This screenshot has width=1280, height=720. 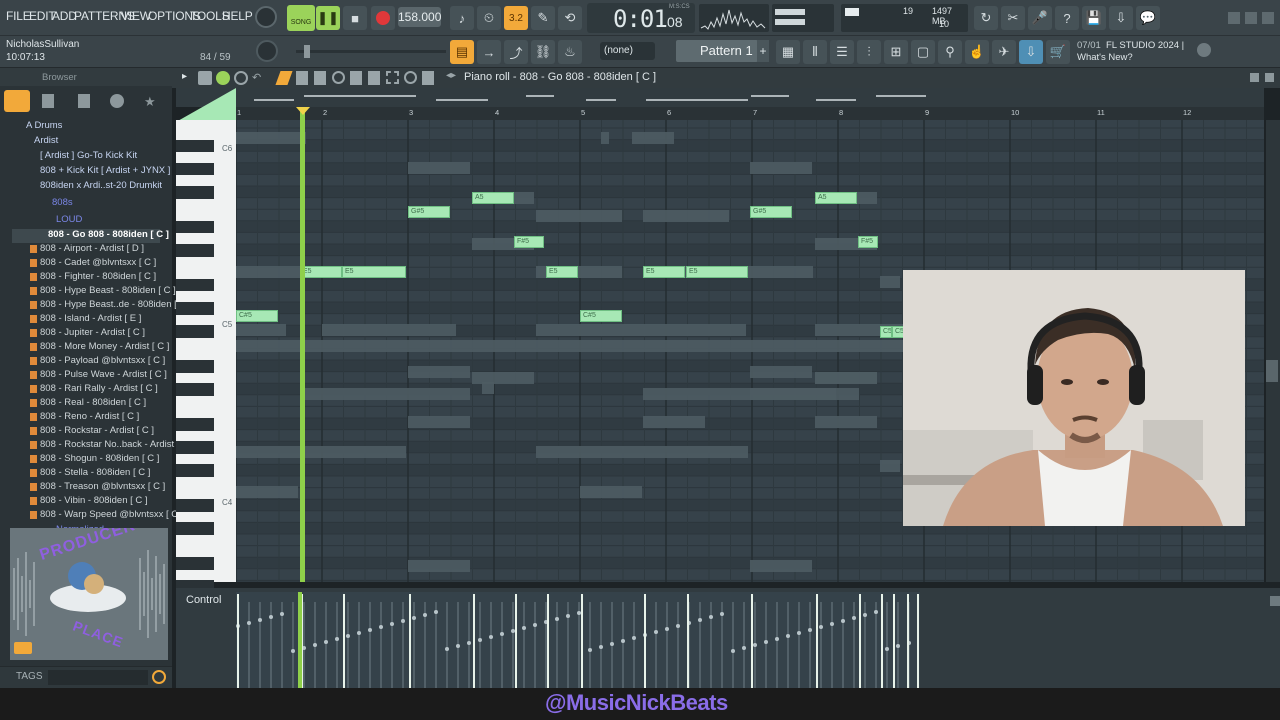 I want to click on control-lane: Control, so click(x=728, y=638).